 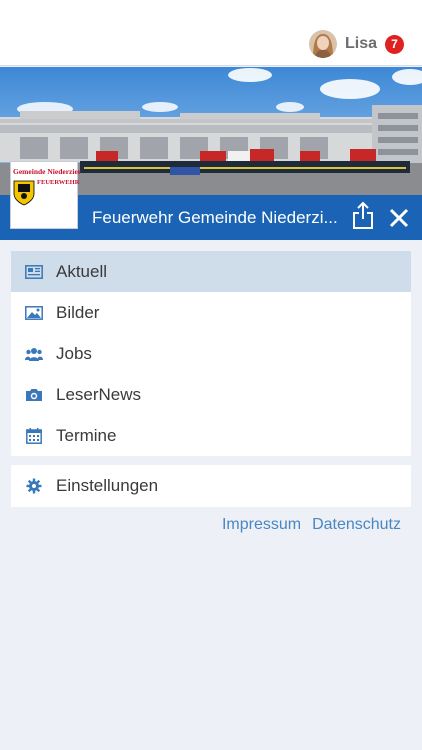 What do you see at coordinates (399, 218) in the screenshot?
I see `close-icon` at bounding box center [399, 218].